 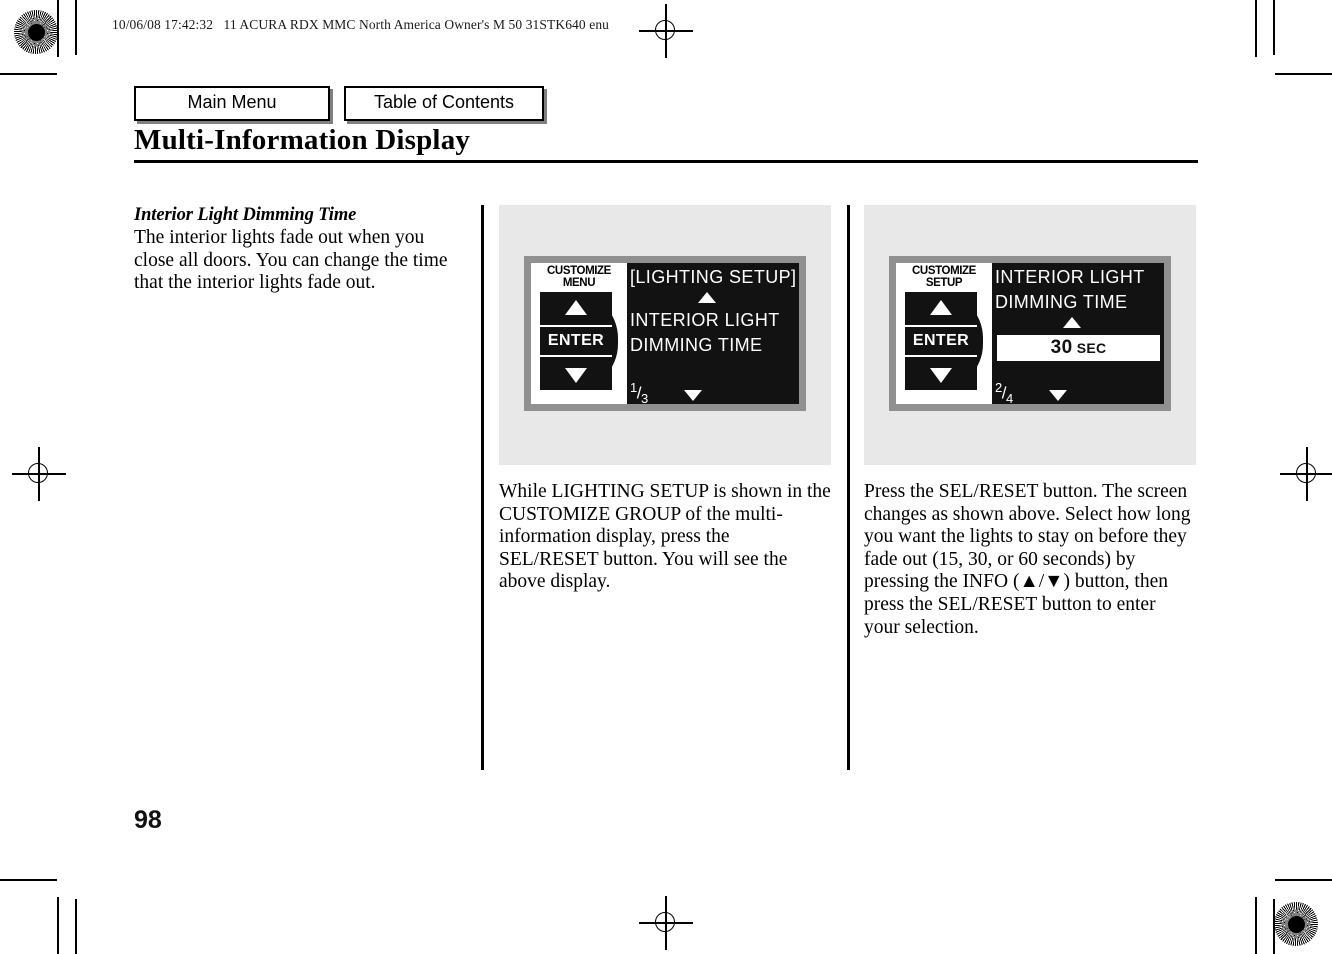 I want to click on crop-mark-top-right-vertical, so click(x=1256, y=28).